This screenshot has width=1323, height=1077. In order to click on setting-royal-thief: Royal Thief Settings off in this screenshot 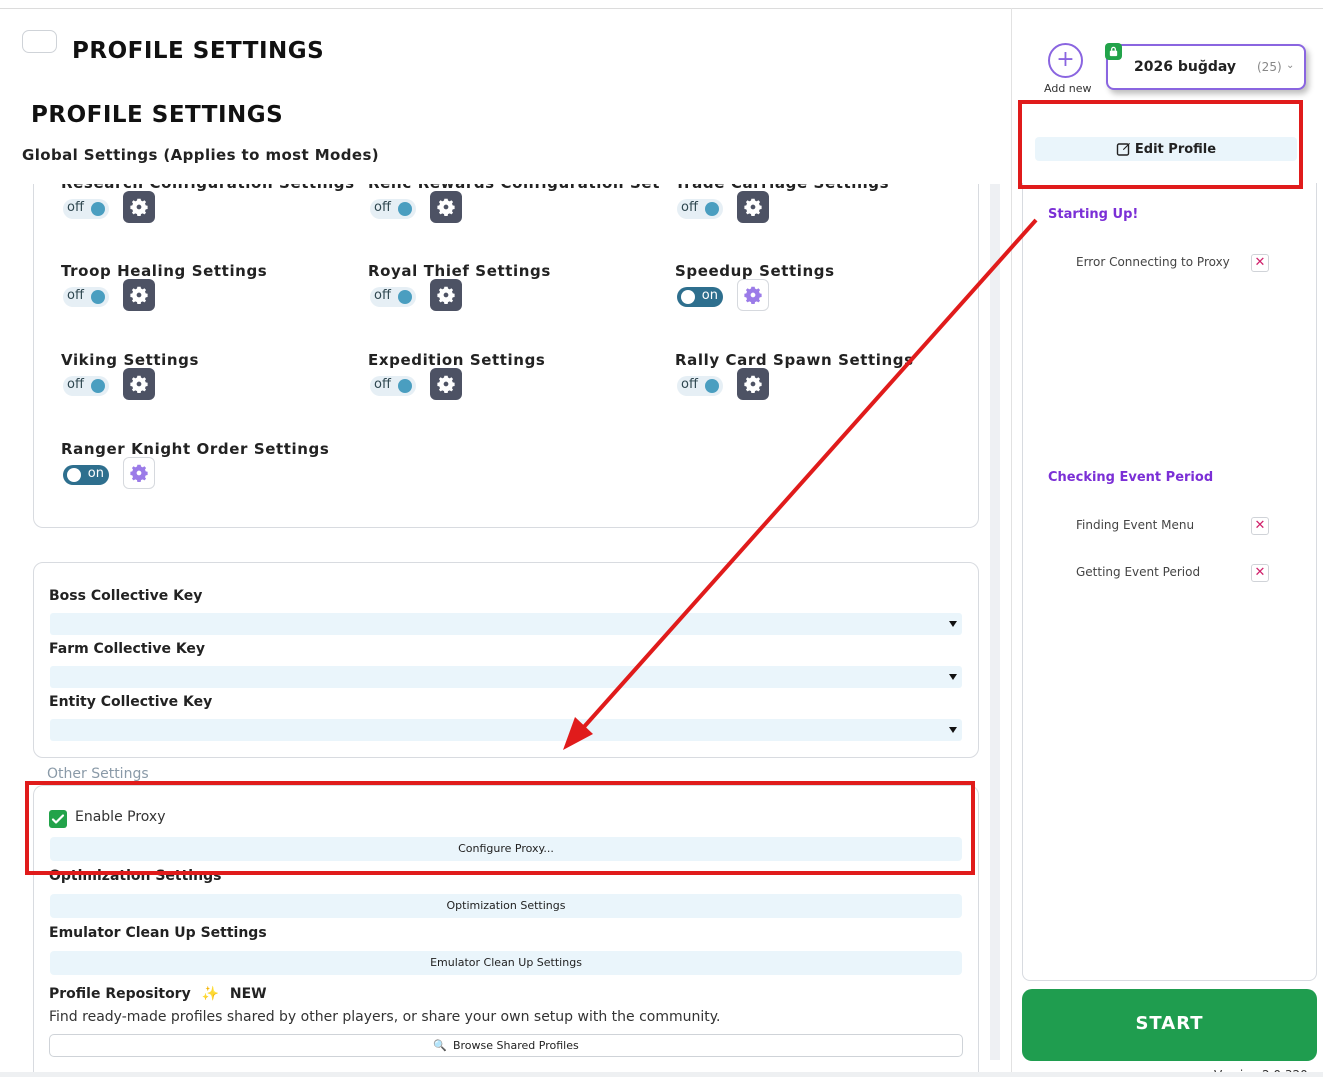, I will do `click(518, 302)`.